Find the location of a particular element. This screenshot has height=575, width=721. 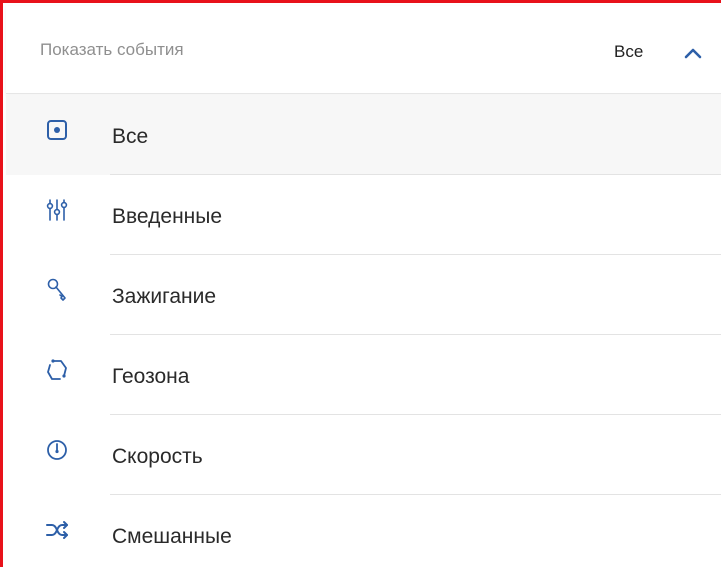

dropdown-selected-value: Все is located at coordinates (629, 51).